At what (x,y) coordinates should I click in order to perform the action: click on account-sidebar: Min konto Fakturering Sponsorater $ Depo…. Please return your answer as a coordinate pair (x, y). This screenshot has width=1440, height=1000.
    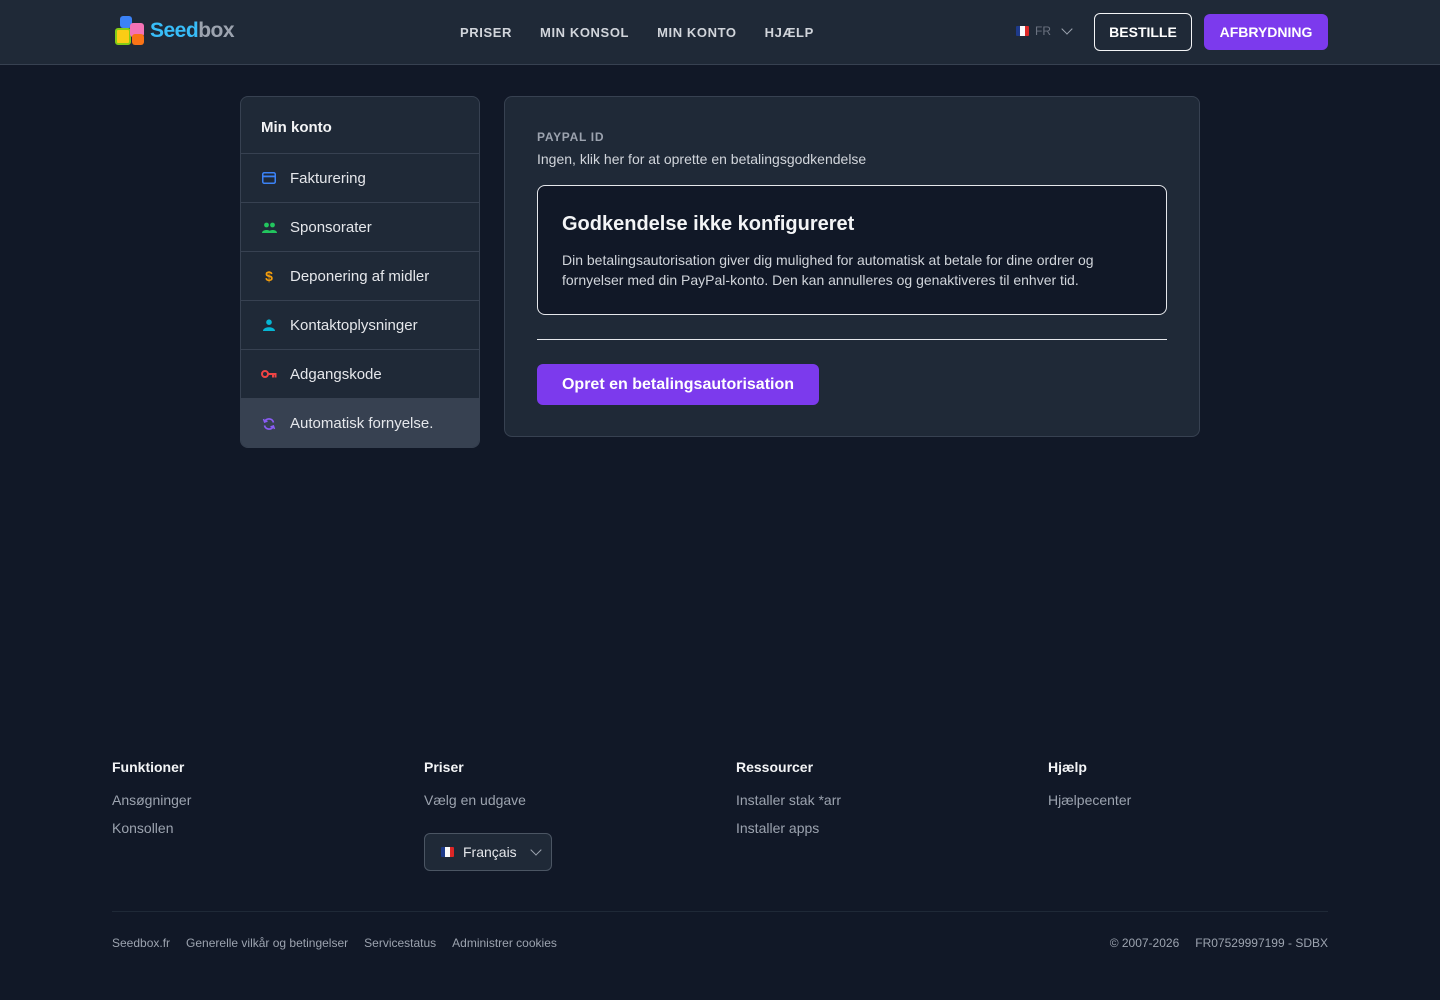
    Looking at the image, I should click on (360, 272).